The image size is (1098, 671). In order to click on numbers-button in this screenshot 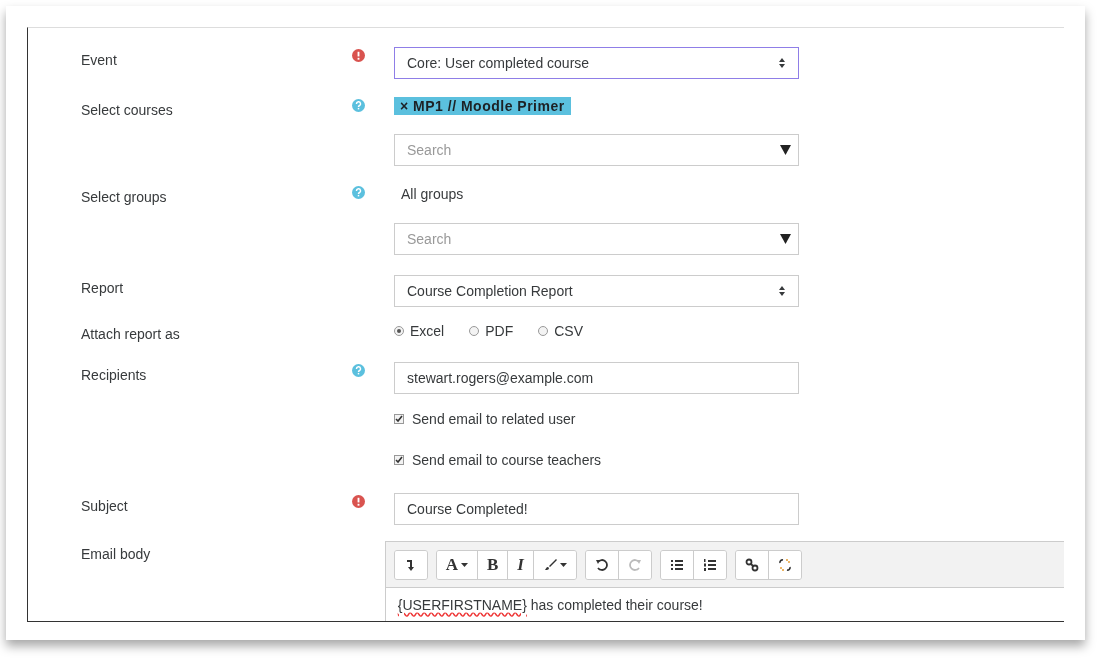, I will do `click(709, 564)`.